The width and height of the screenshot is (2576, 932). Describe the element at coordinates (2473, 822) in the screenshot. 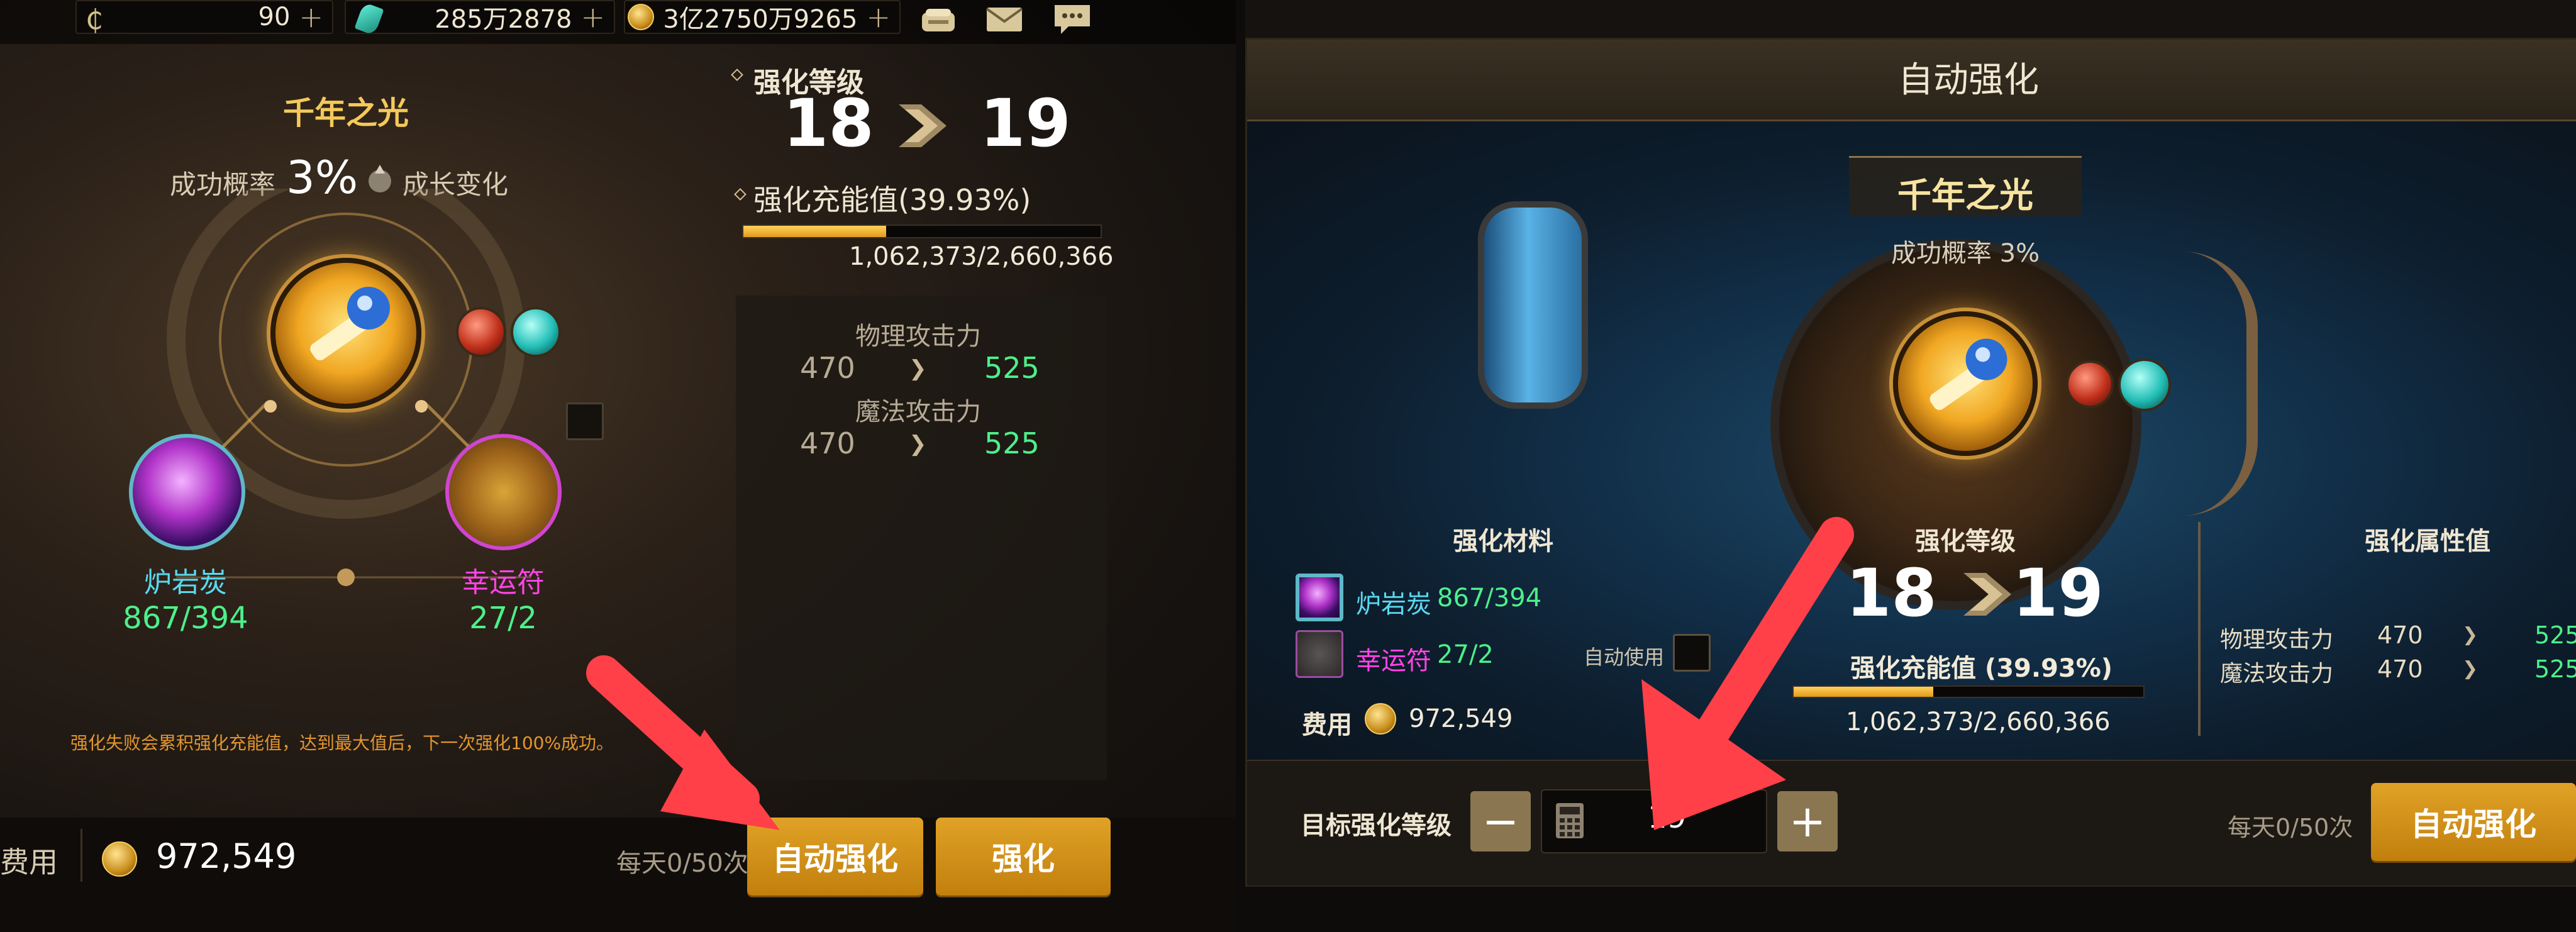

I see `auto-enhance-button: 自动强化` at that location.